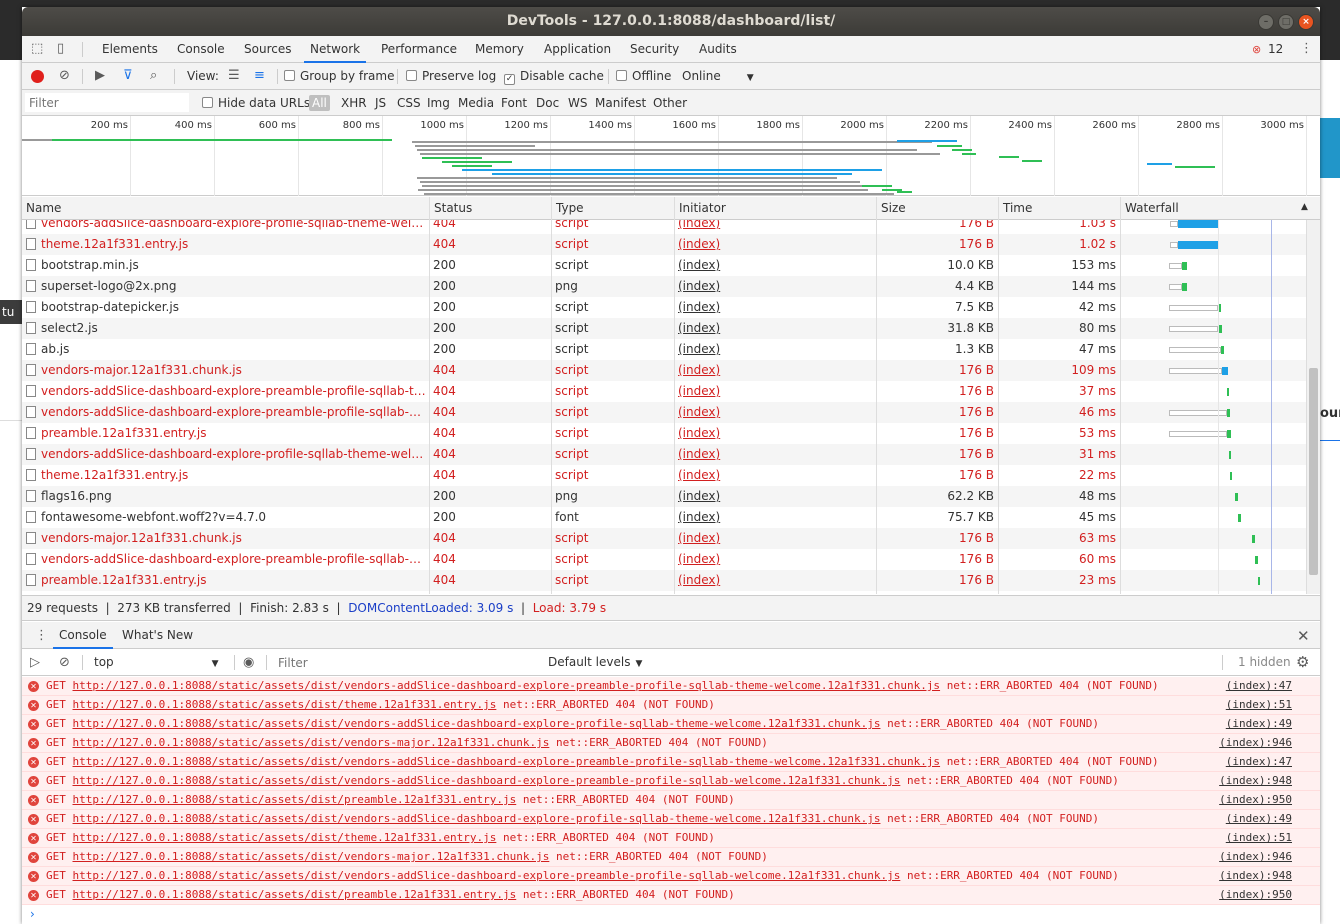 The image size is (1340, 924). What do you see at coordinates (130, 49) in the screenshot?
I see `tab-elements: Elements` at bounding box center [130, 49].